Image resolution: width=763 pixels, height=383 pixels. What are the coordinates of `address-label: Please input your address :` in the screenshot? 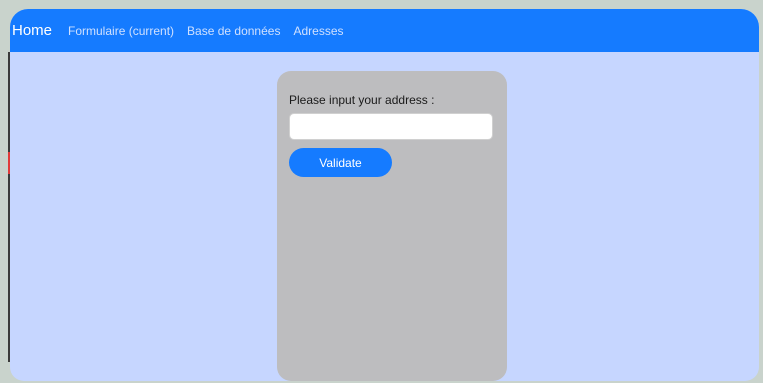 It's located at (362, 100).